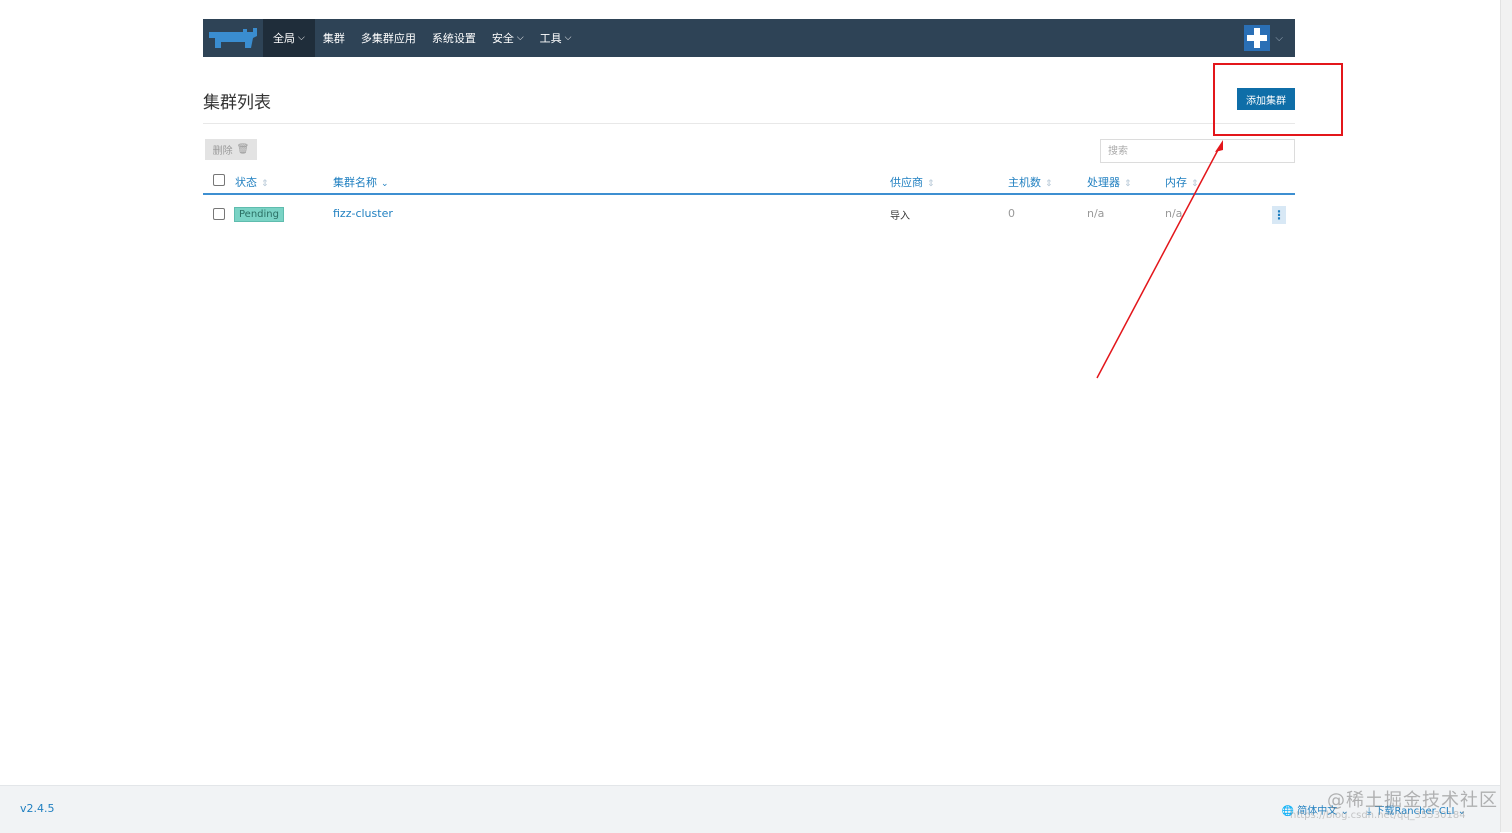 The image size is (1512, 833). Describe the element at coordinates (1506, 416) in the screenshot. I see `scrollbar` at that location.